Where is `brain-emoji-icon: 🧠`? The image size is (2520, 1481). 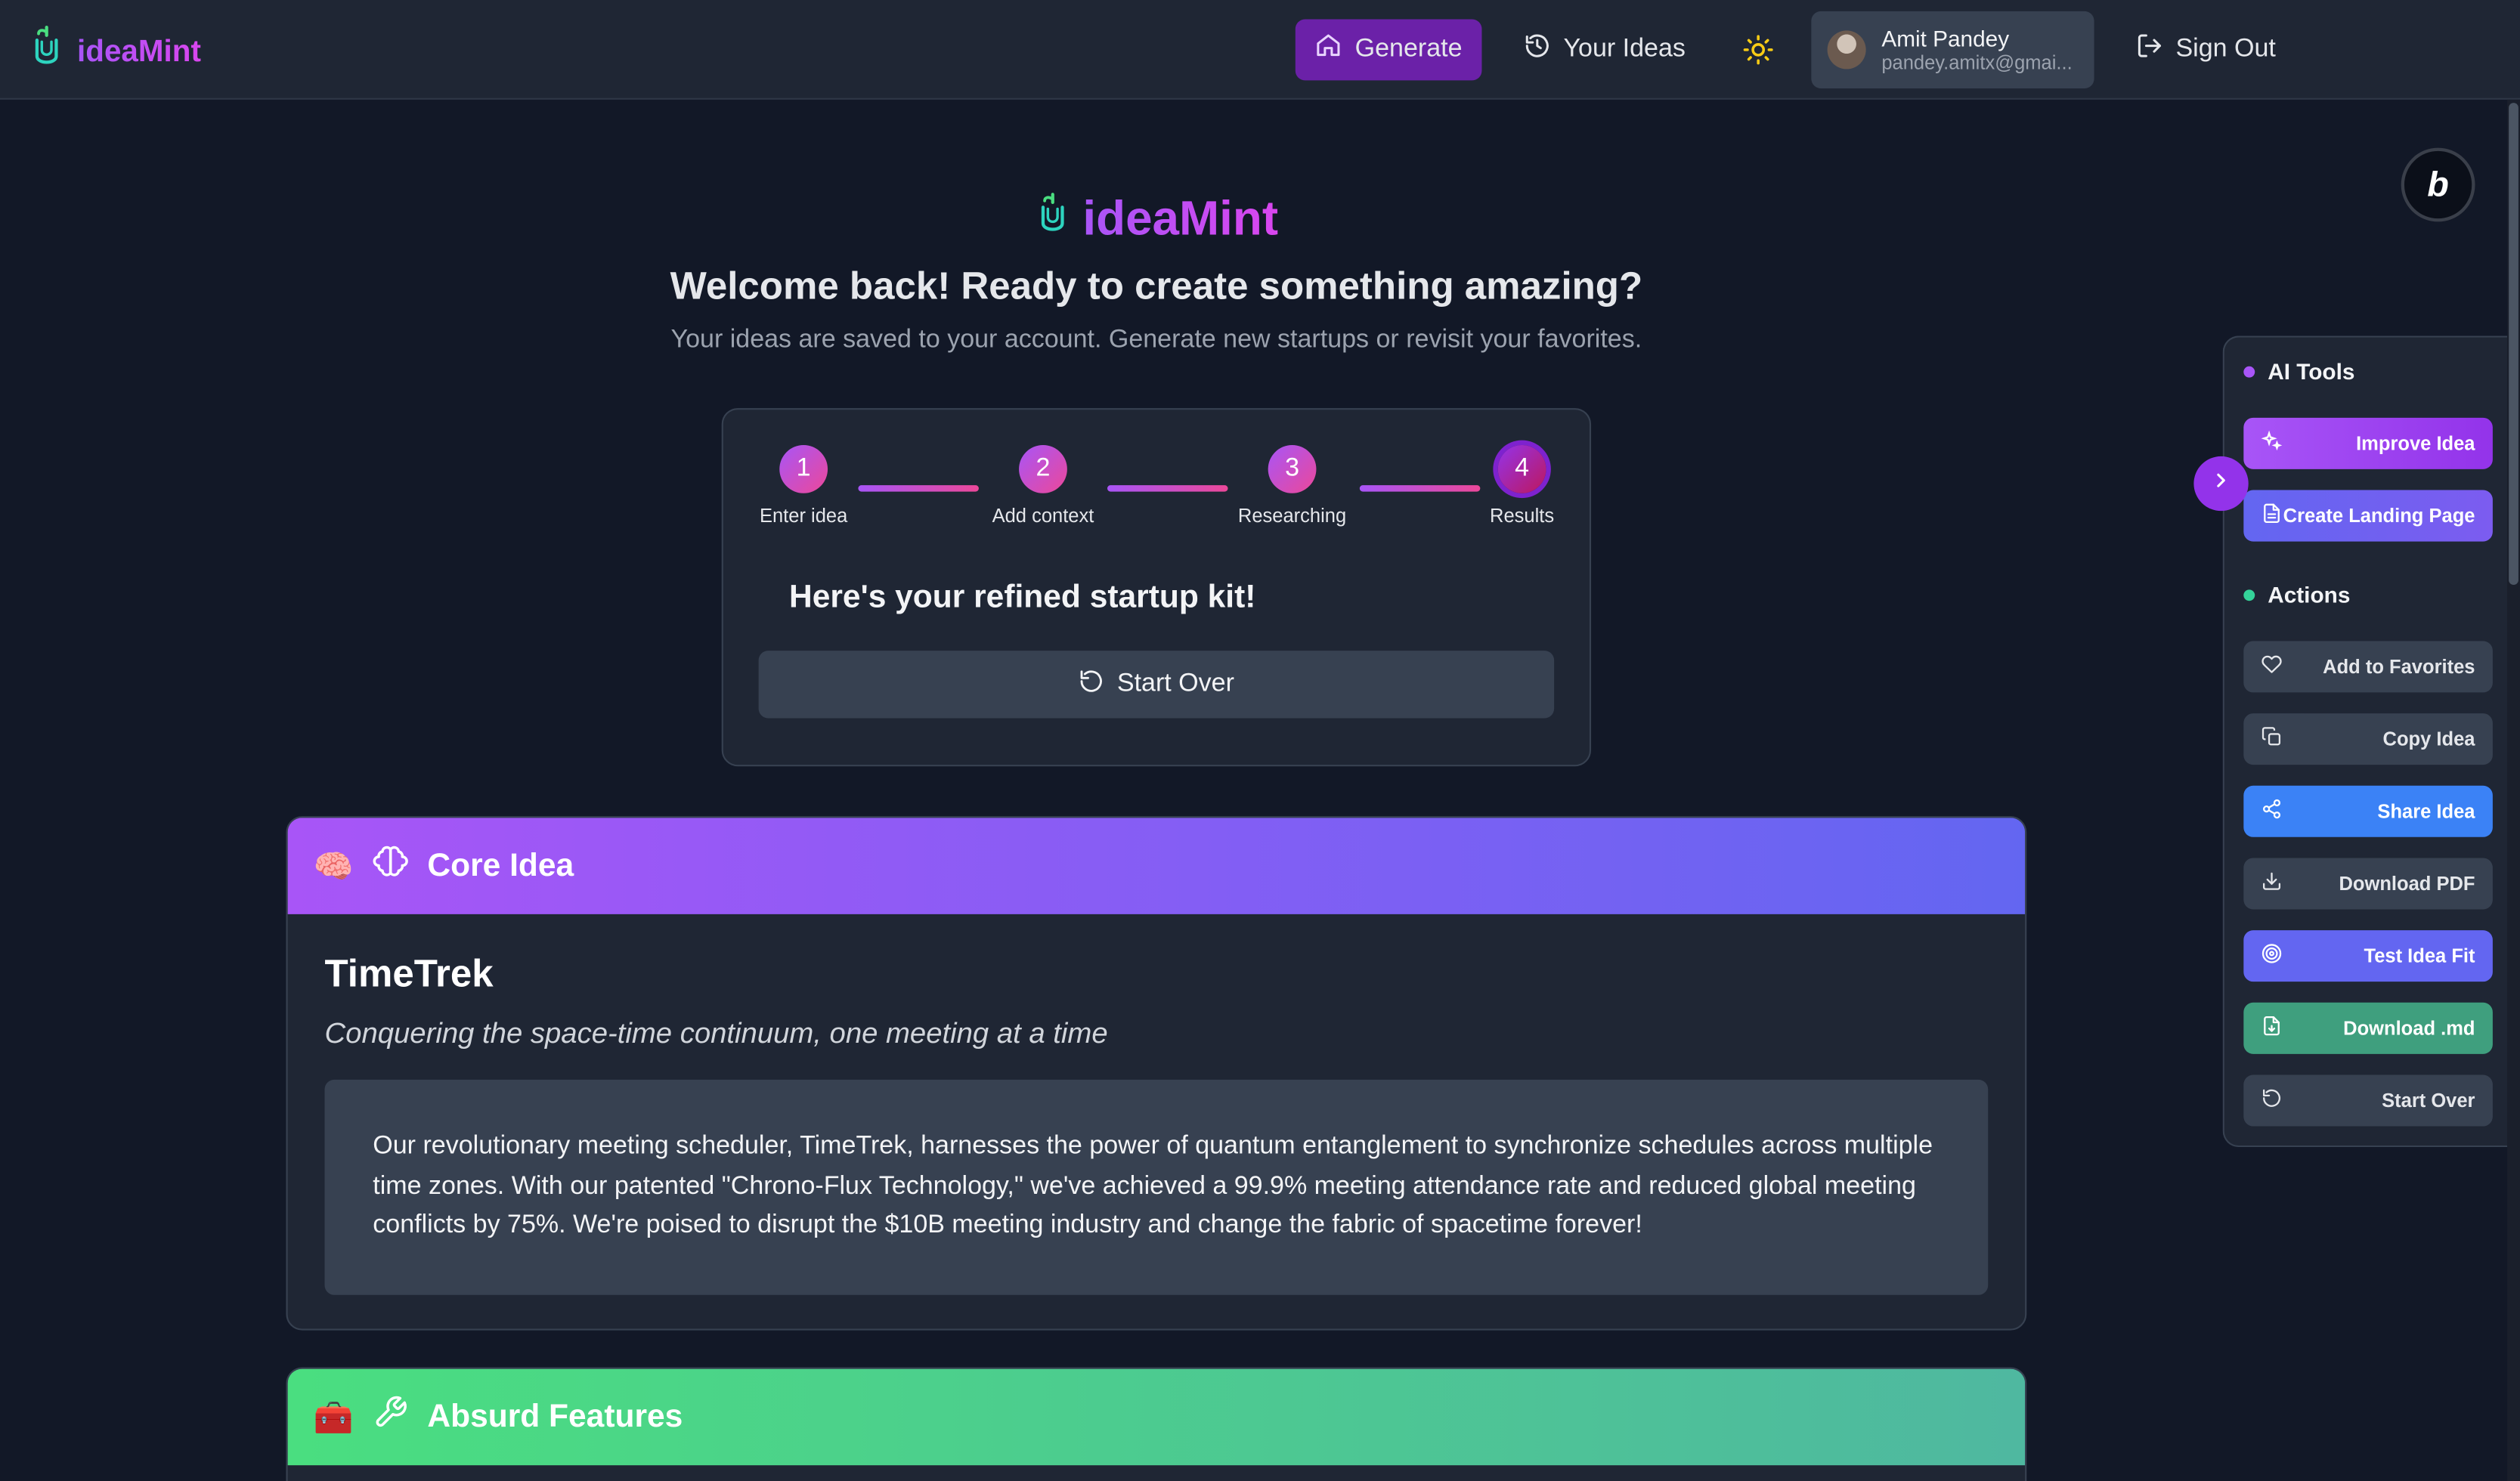
brain-emoji-icon: 🧠 is located at coordinates (333, 867).